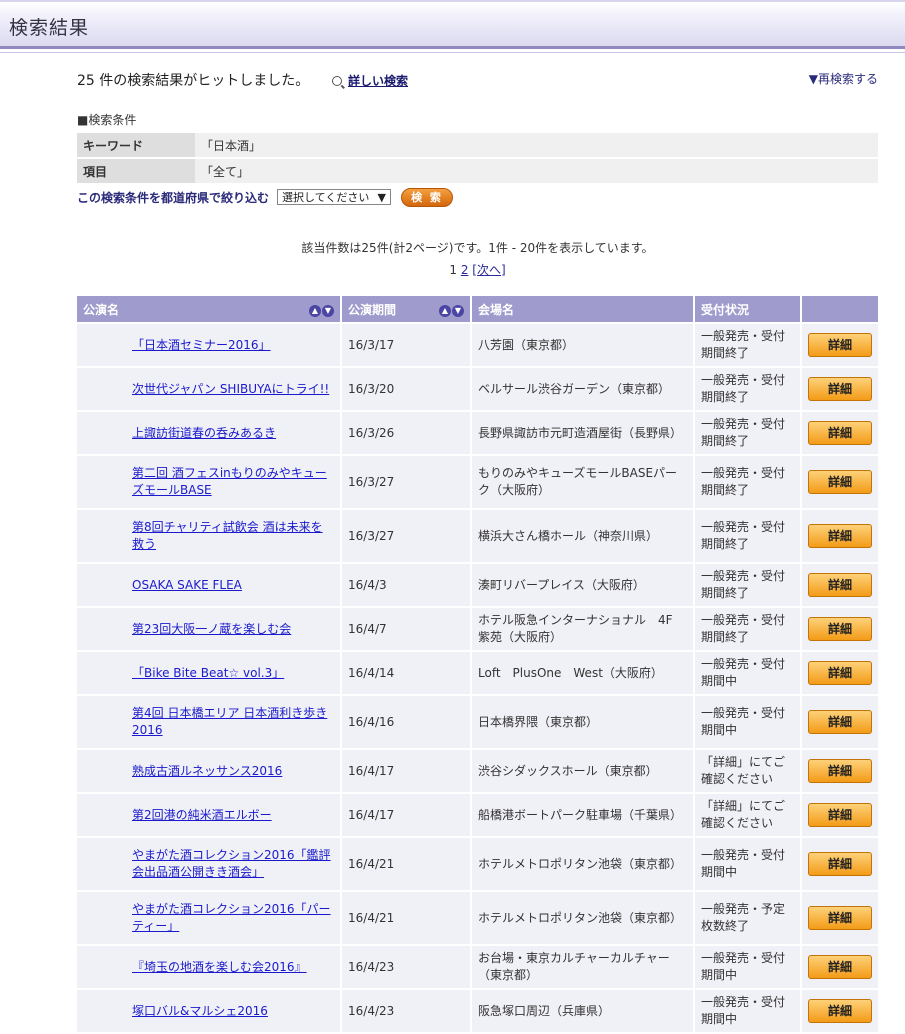  I want to click on results-header-row: 公演名 ▲ ▼ 公演期間 ▲ ▼ 会場名 受付状況, so click(477, 309).